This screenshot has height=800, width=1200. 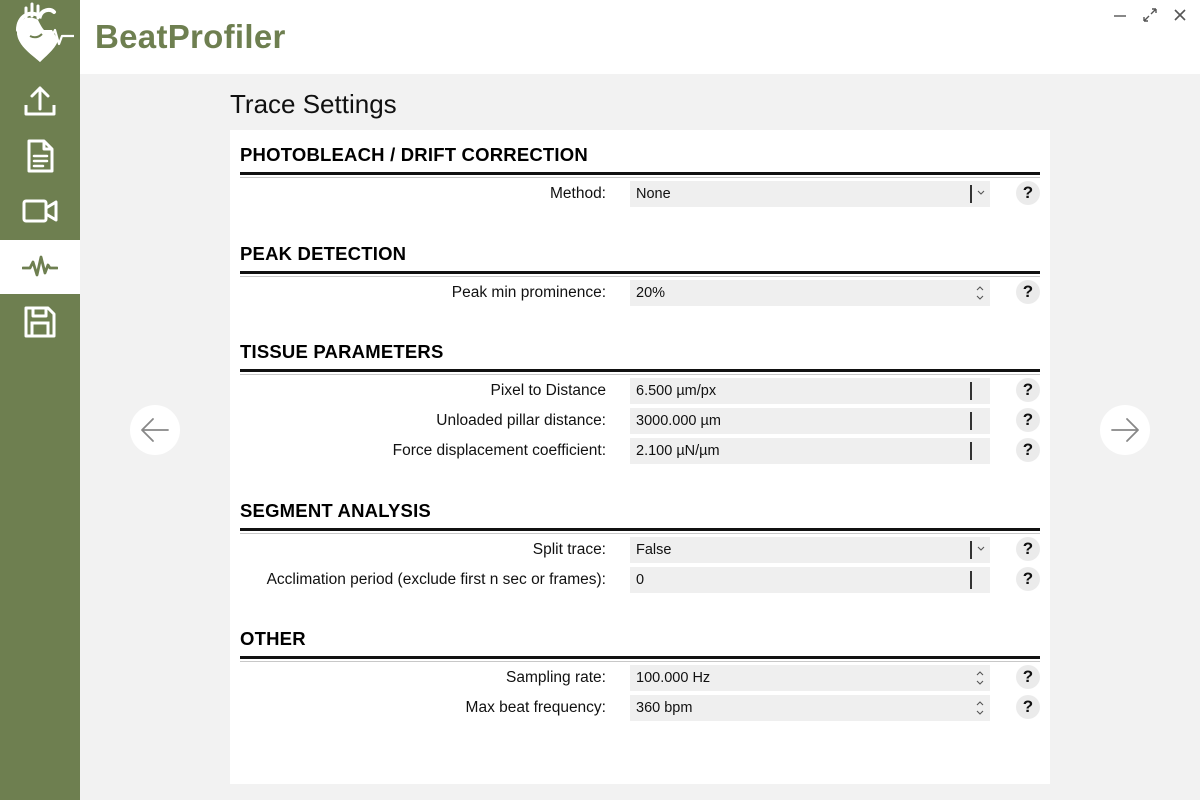 I want to click on unloaded-pillar-distance-input: 3000.000 µm, so click(x=810, y=421).